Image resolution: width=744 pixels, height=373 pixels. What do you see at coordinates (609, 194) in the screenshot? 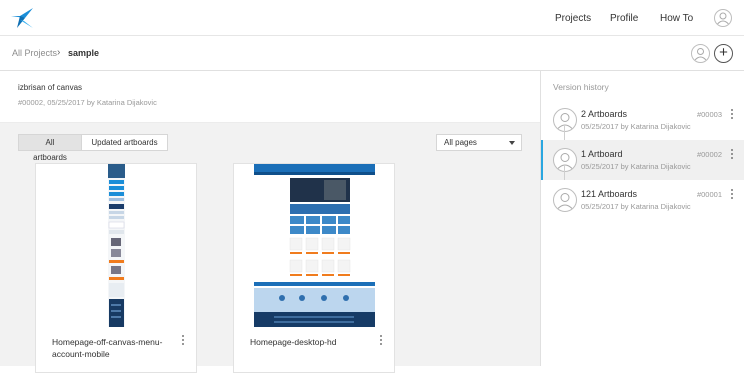
I see `version-name: 121 Artboards` at bounding box center [609, 194].